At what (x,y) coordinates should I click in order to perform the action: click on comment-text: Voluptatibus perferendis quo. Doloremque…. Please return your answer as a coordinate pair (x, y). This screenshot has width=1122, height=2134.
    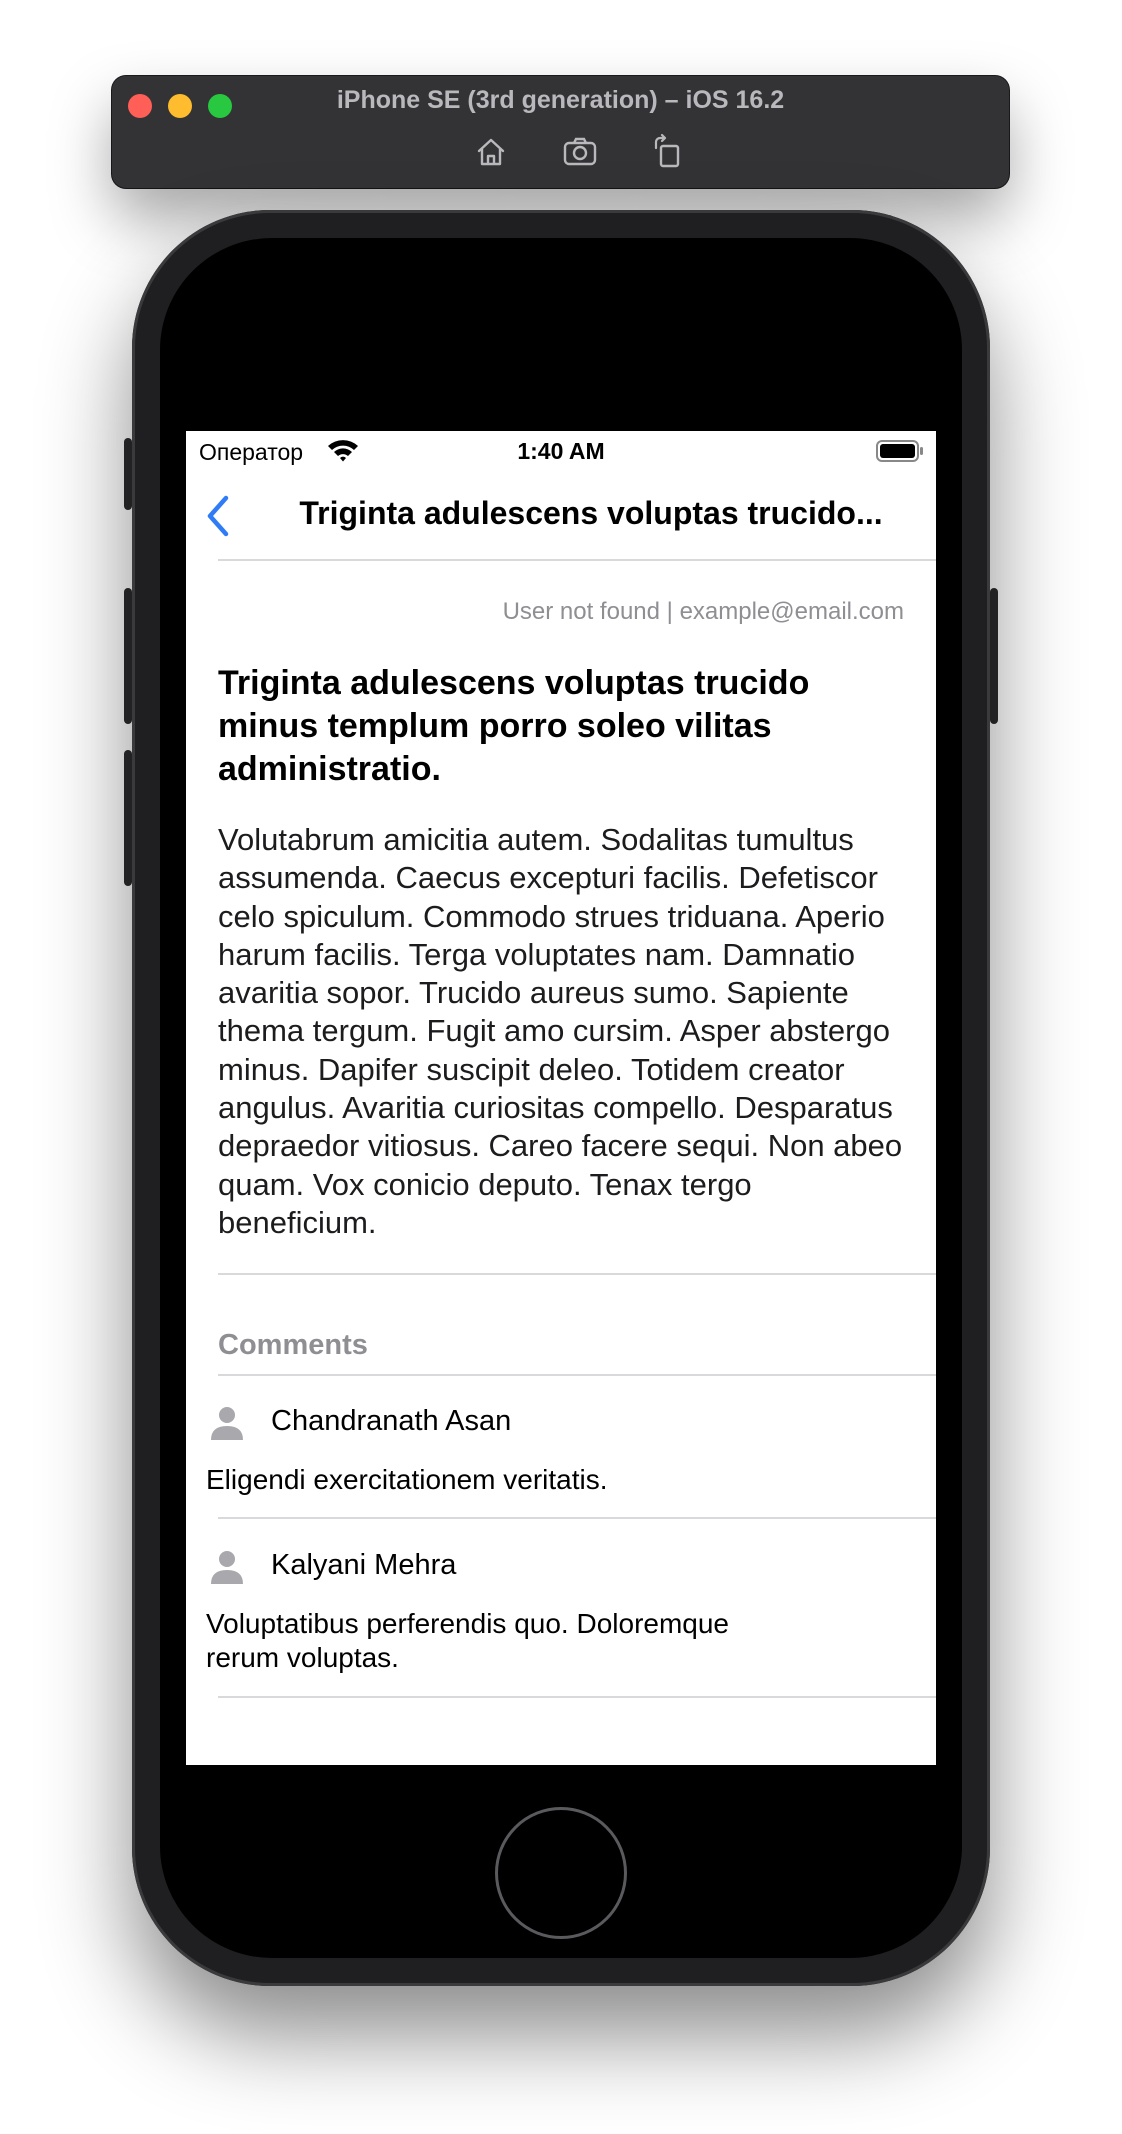
    Looking at the image, I should click on (468, 1640).